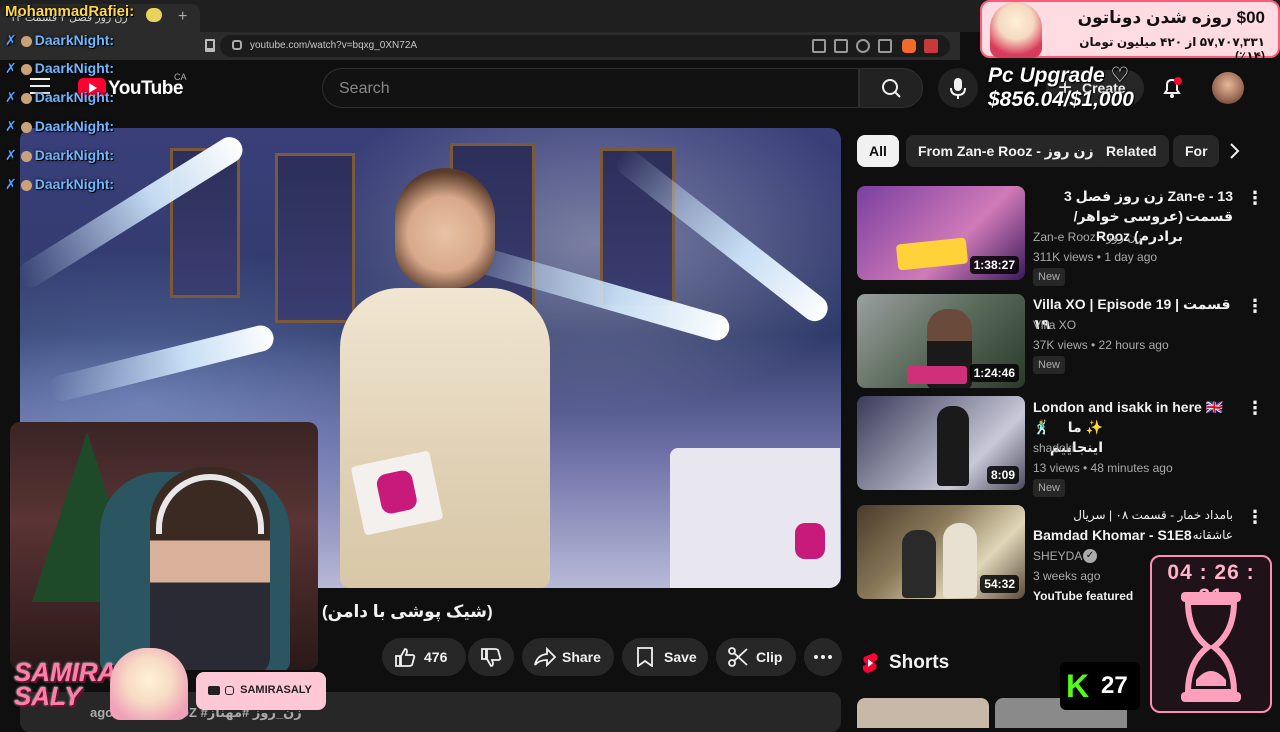 The height and width of the screenshot is (732, 1280). I want to click on donation-title: $00 روزه شدن دوناتون, so click(1162, 18).